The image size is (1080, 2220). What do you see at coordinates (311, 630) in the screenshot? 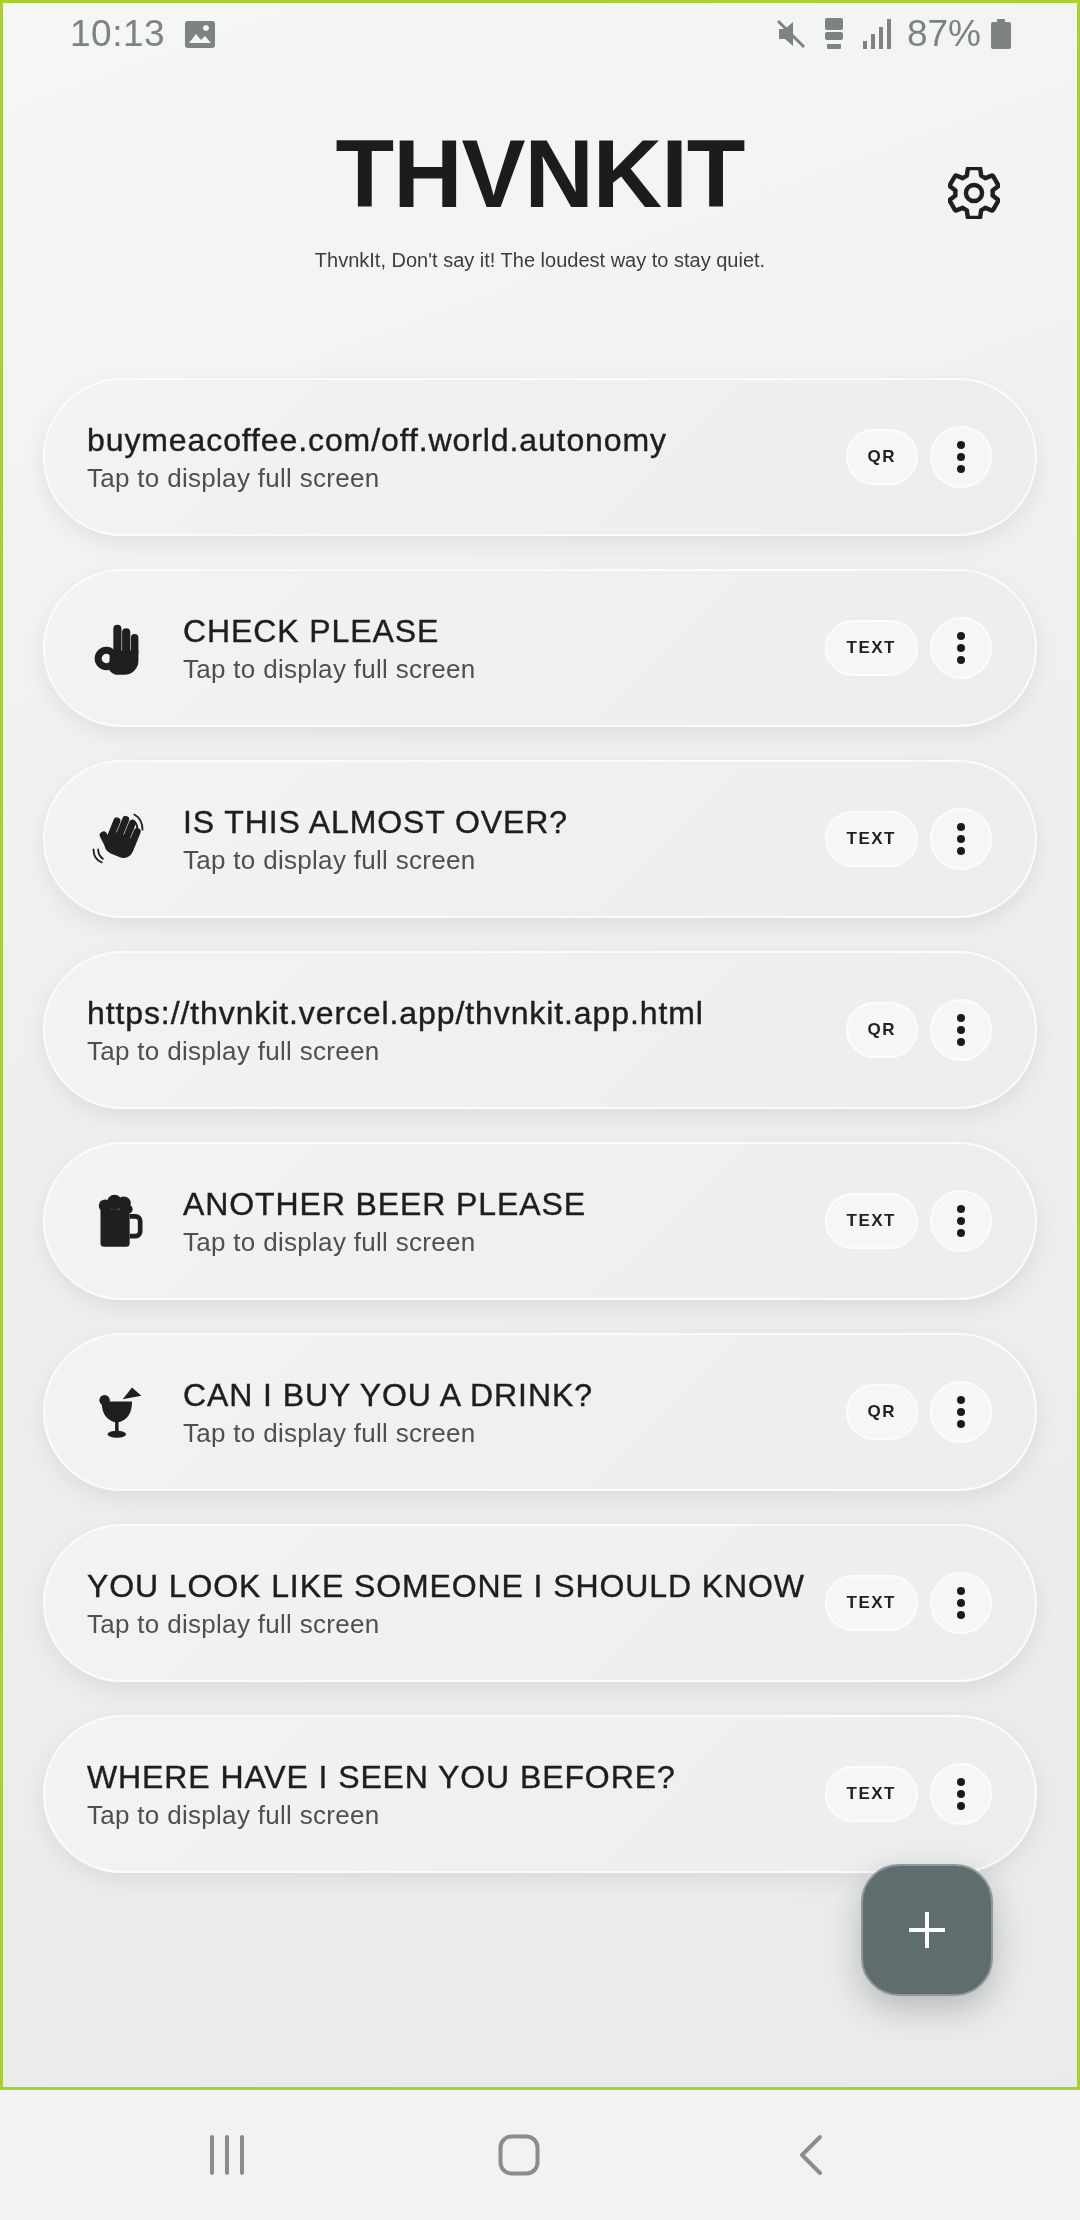
I see `card-title: CHECK PLEASE` at bounding box center [311, 630].